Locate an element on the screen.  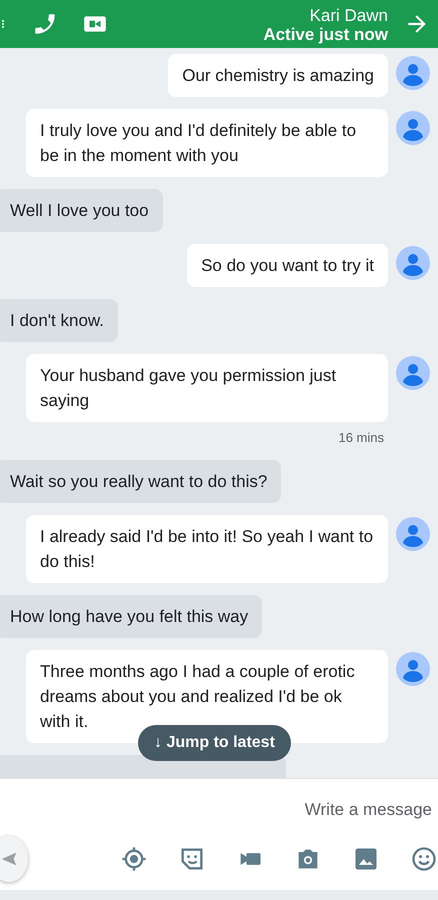
message-bubble: Your husband gave you permission just saying is located at coordinates (207, 388).